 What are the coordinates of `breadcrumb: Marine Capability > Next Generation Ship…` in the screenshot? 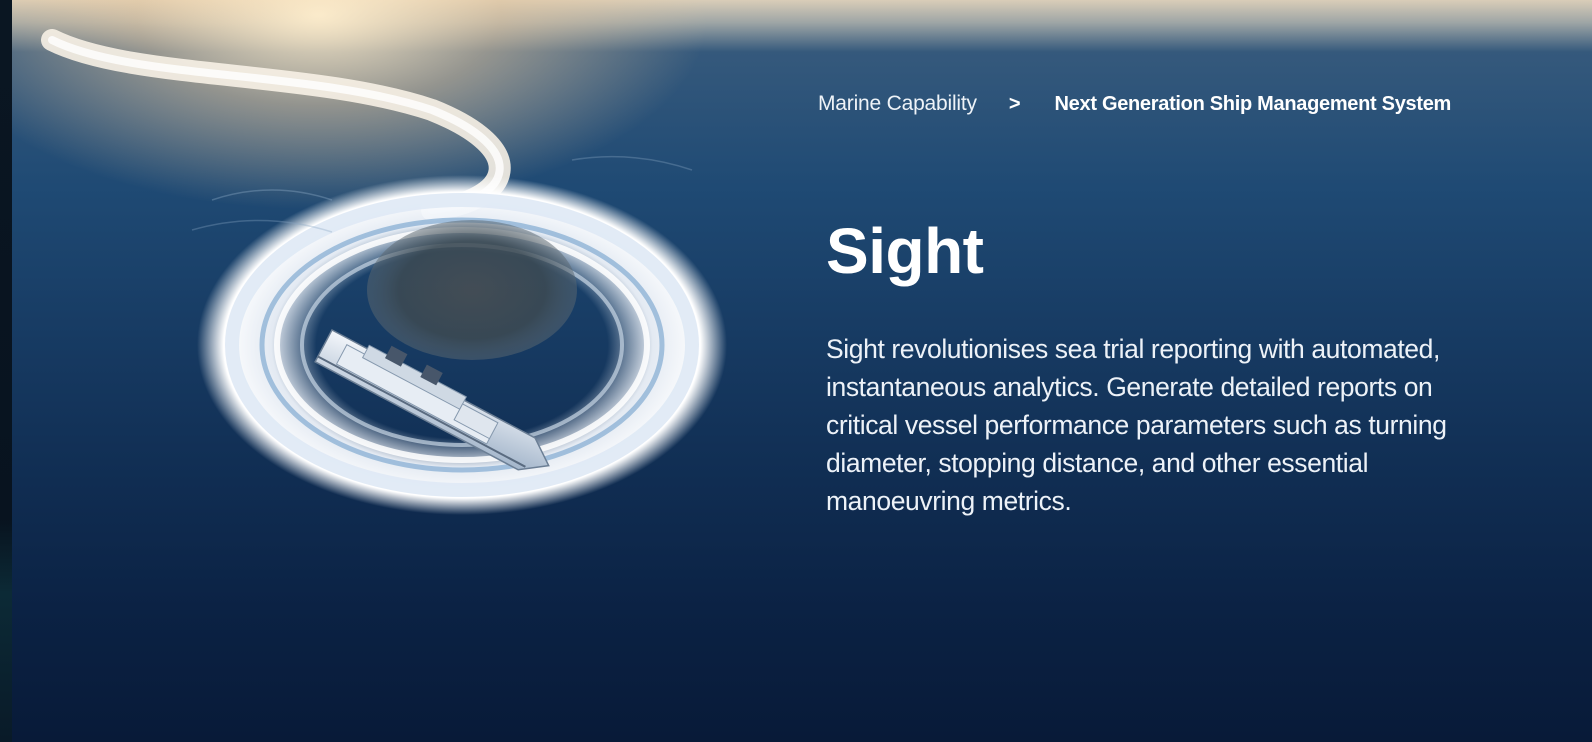 It's located at (1134, 104).